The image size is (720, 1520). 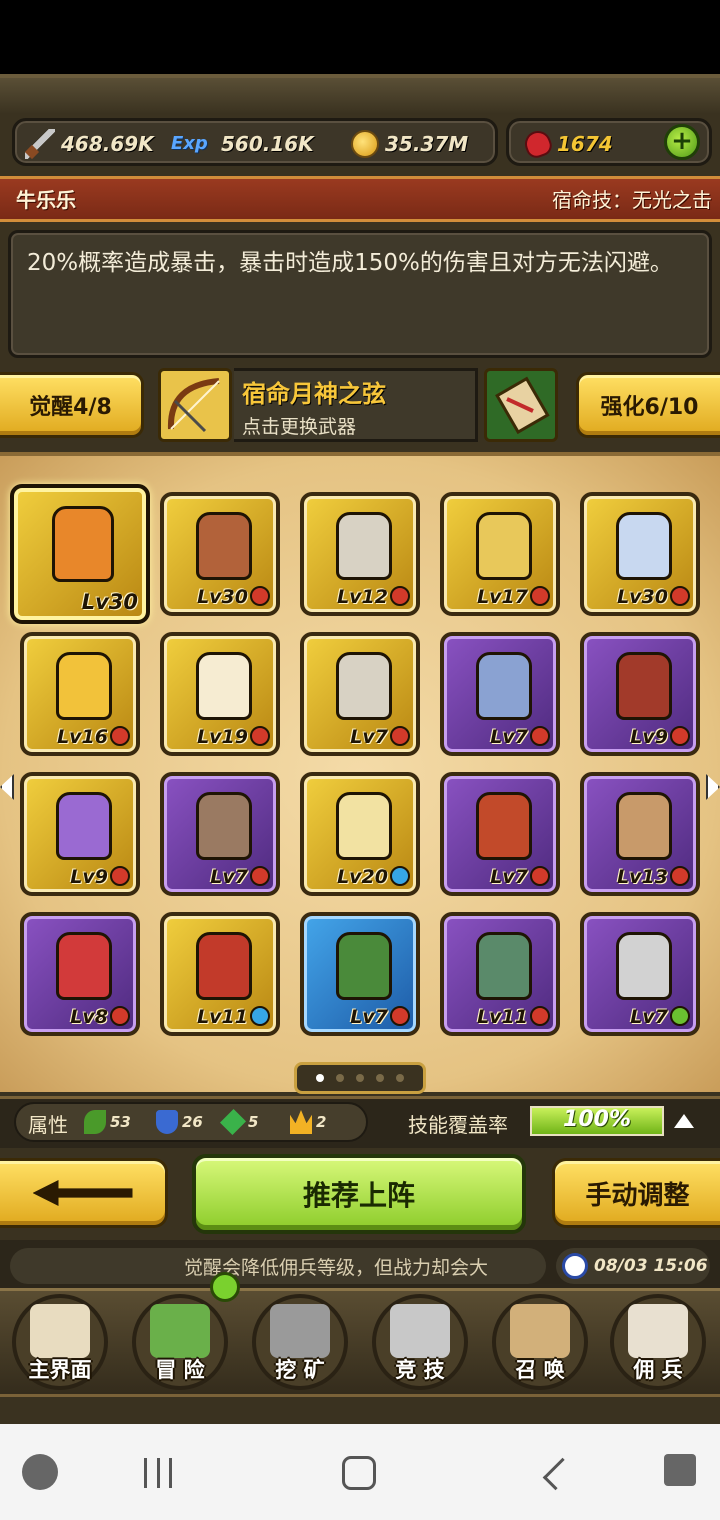 What do you see at coordinates (40, 1472) in the screenshot?
I see `game-tools-icon` at bounding box center [40, 1472].